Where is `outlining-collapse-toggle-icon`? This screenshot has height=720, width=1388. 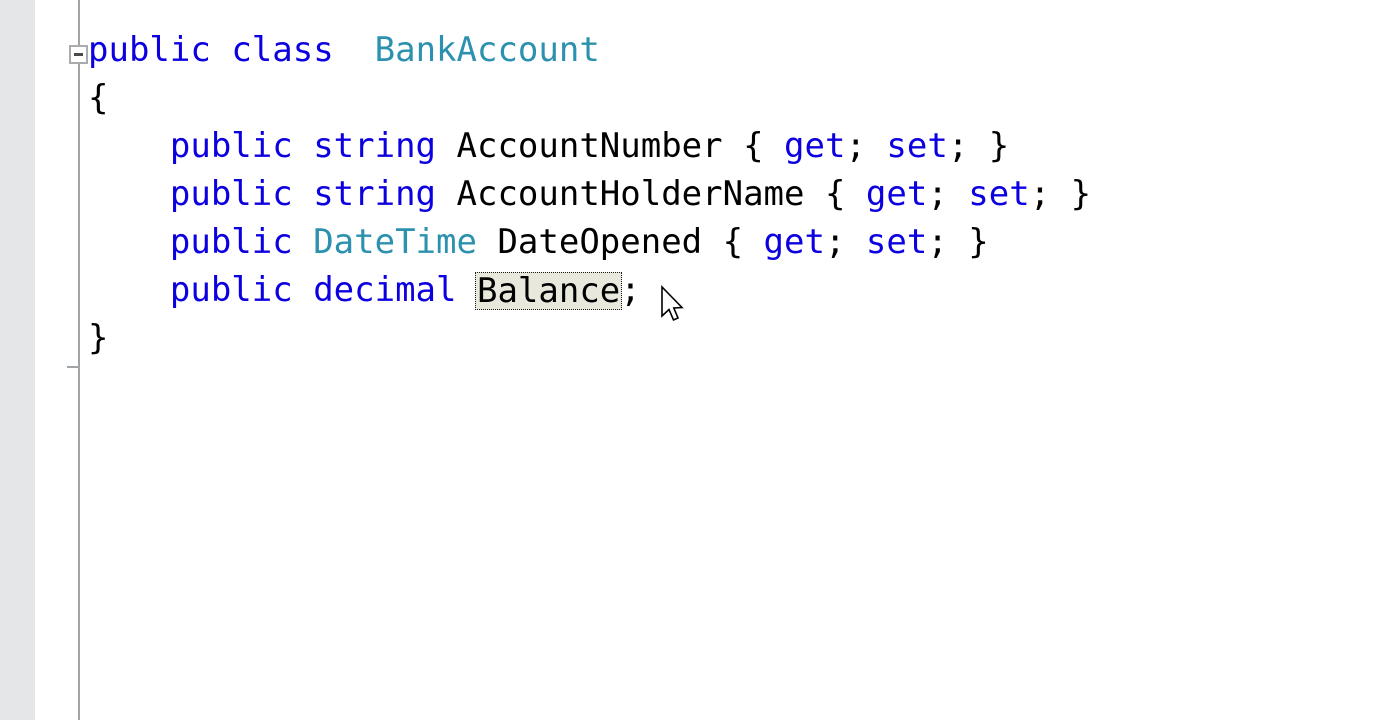 outlining-collapse-toggle-icon is located at coordinates (78, 54).